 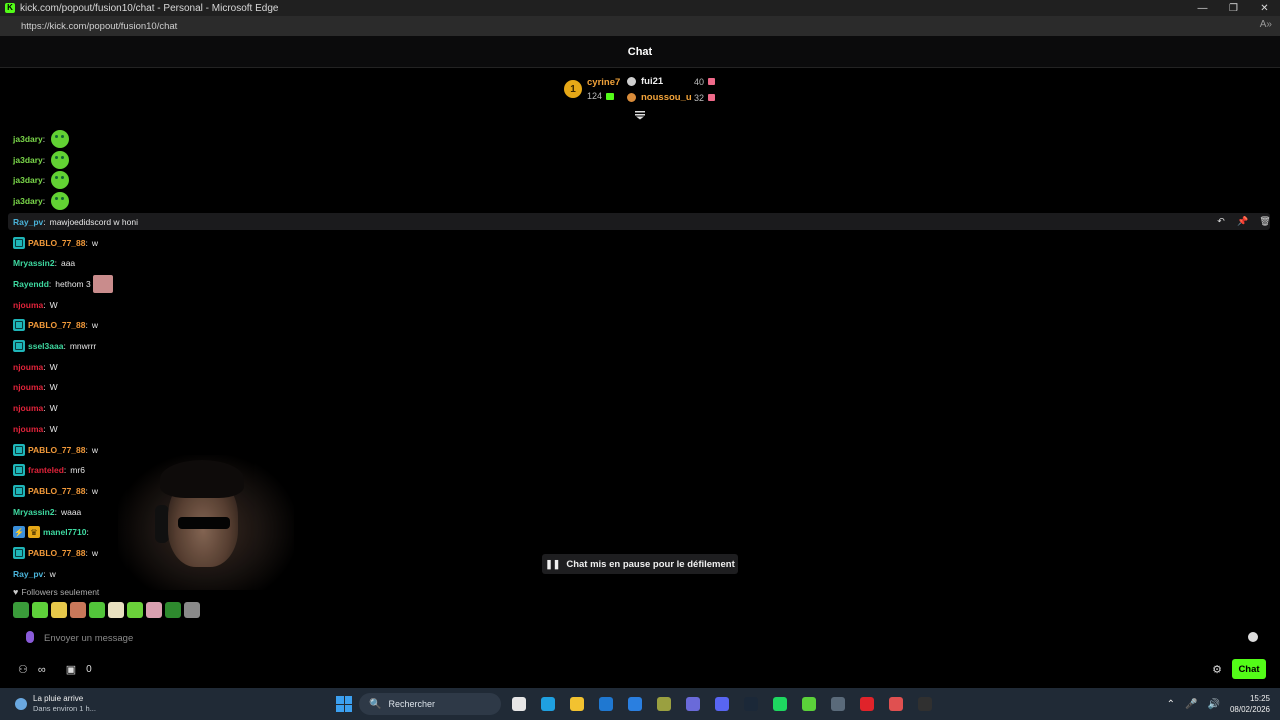 What do you see at coordinates (693, 704) in the screenshot?
I see `teams-icon` at bounding box center [693, 704].